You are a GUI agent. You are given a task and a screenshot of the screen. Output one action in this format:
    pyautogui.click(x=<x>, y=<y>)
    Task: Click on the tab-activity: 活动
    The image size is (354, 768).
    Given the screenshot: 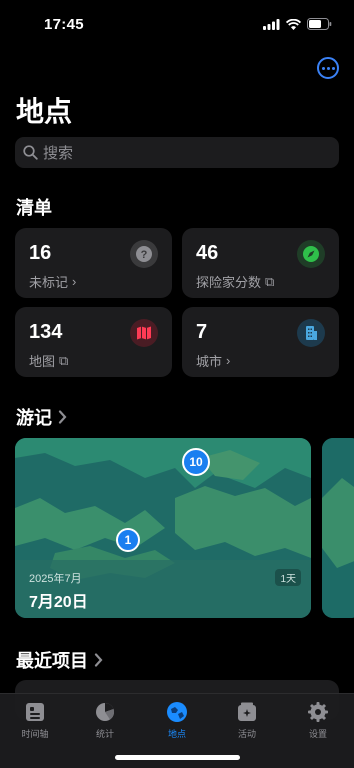 What is the action you would take?
    pyautogui.click(x=247, y=720)
    